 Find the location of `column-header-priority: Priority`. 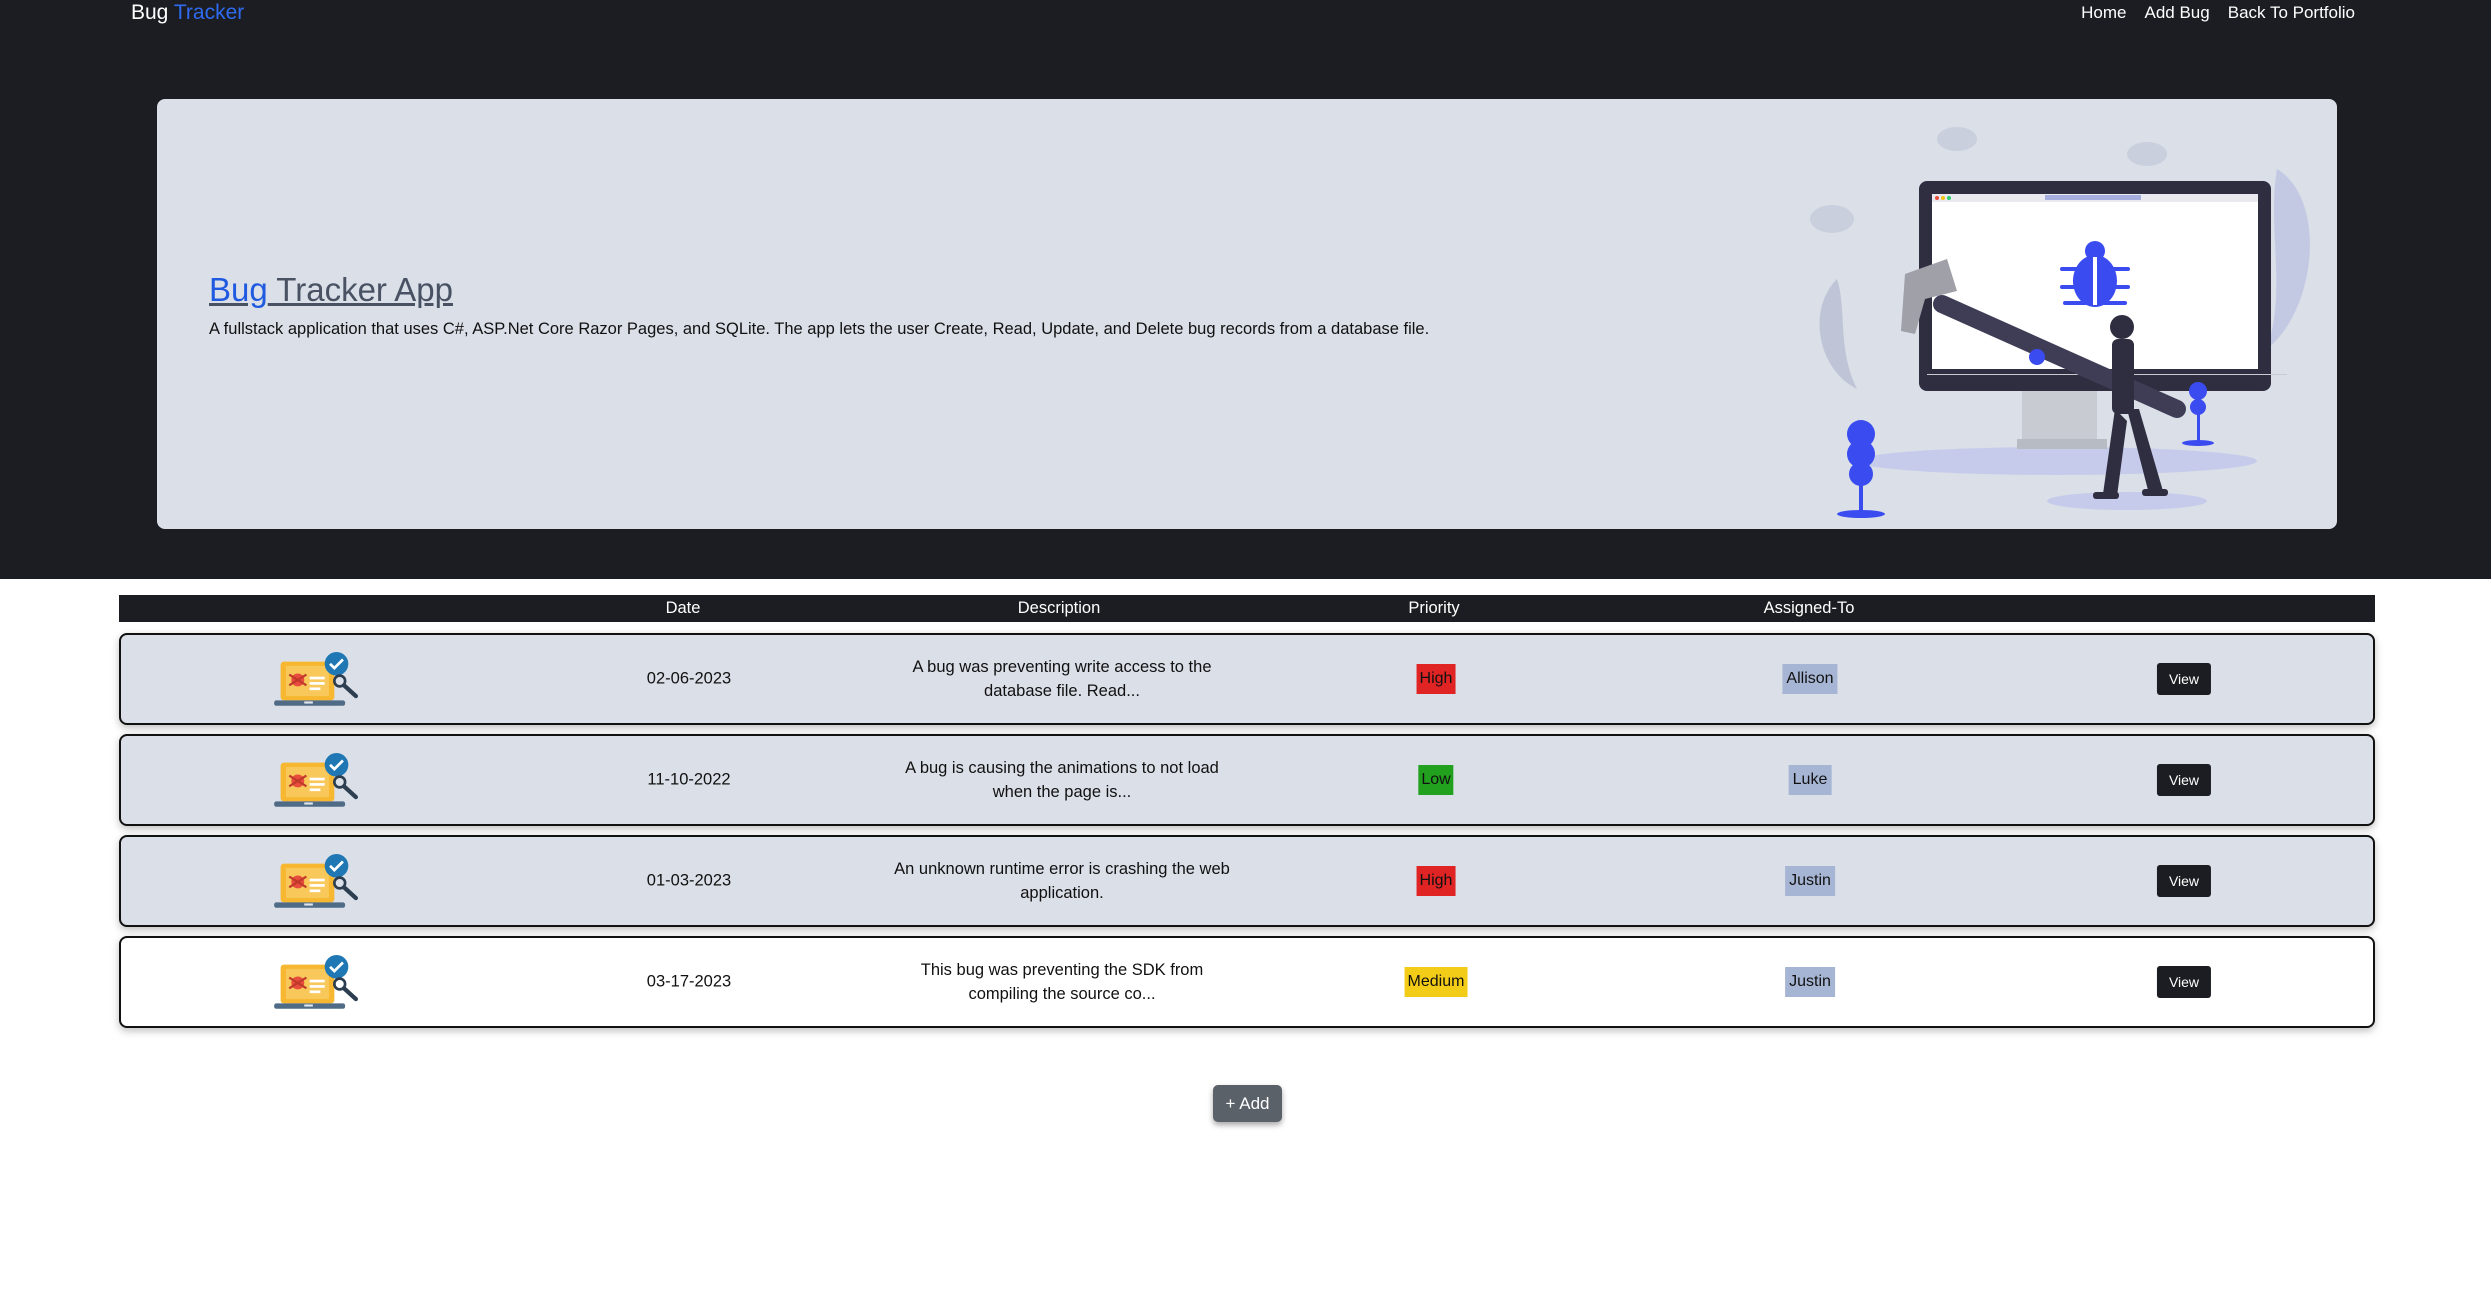

column-header-priority: Priority is located at coordinates (1434, 608).